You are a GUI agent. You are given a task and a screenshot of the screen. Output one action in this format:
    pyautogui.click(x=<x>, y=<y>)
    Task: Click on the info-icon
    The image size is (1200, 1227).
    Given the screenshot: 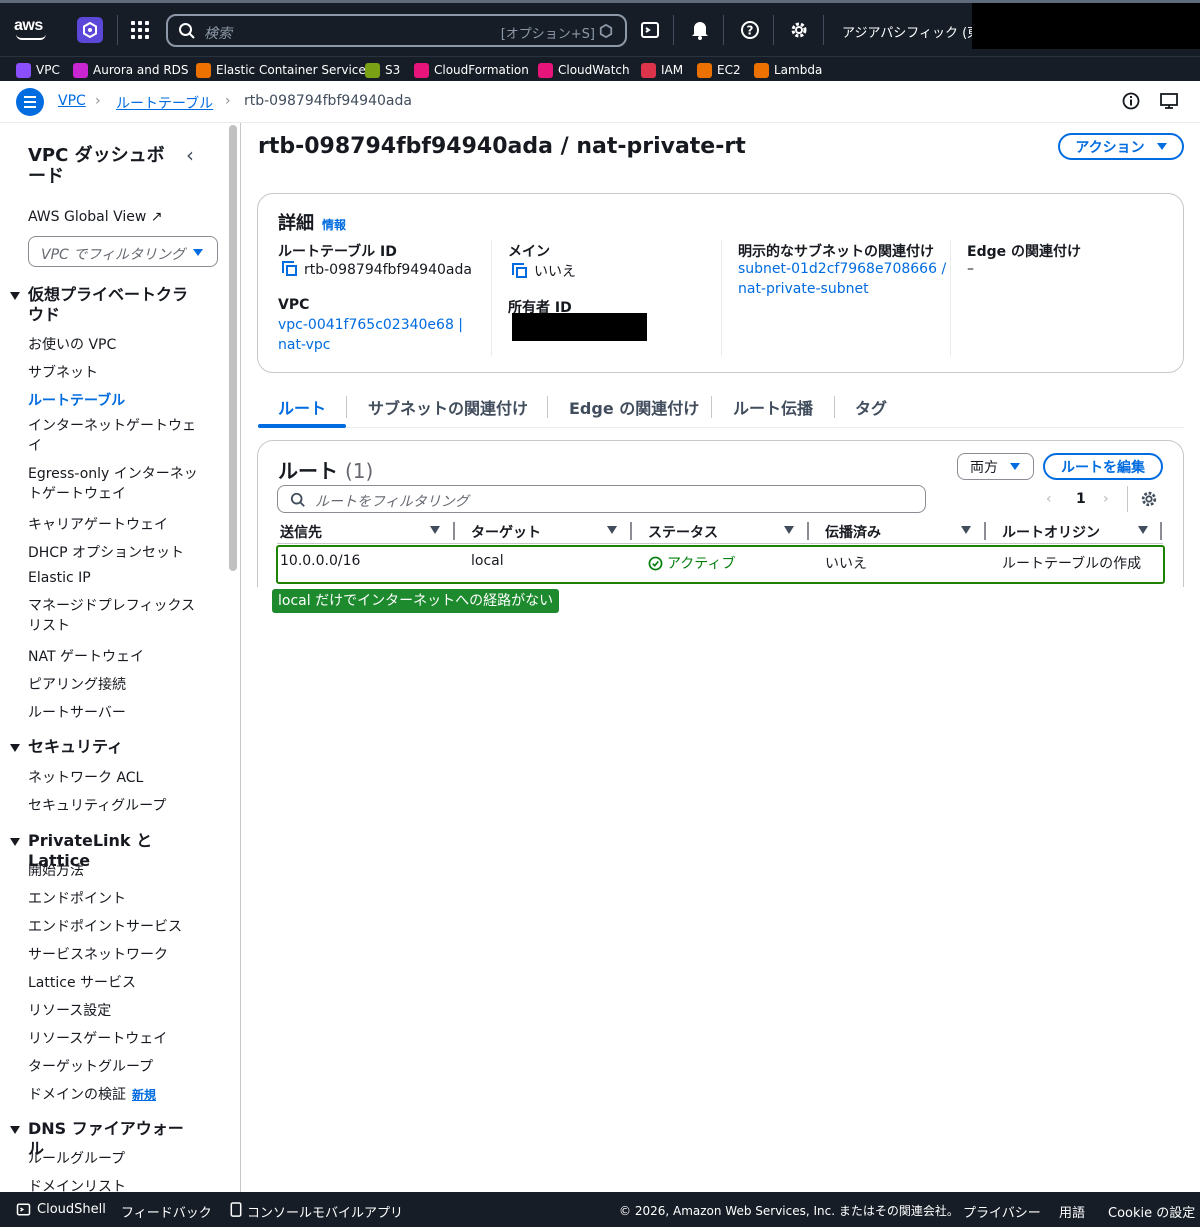 What is the action you would take?
    pyautogui.click(x=1131, y=101)
    